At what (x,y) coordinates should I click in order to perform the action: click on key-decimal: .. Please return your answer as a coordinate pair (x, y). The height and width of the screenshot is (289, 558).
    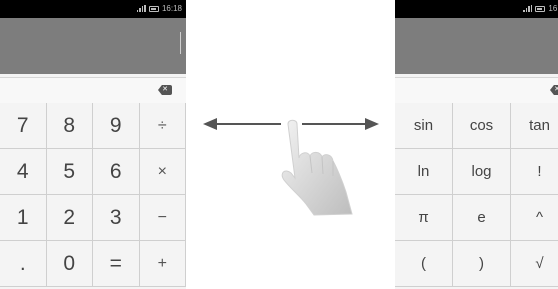
    Looking at the image, I should click on (23, 264).